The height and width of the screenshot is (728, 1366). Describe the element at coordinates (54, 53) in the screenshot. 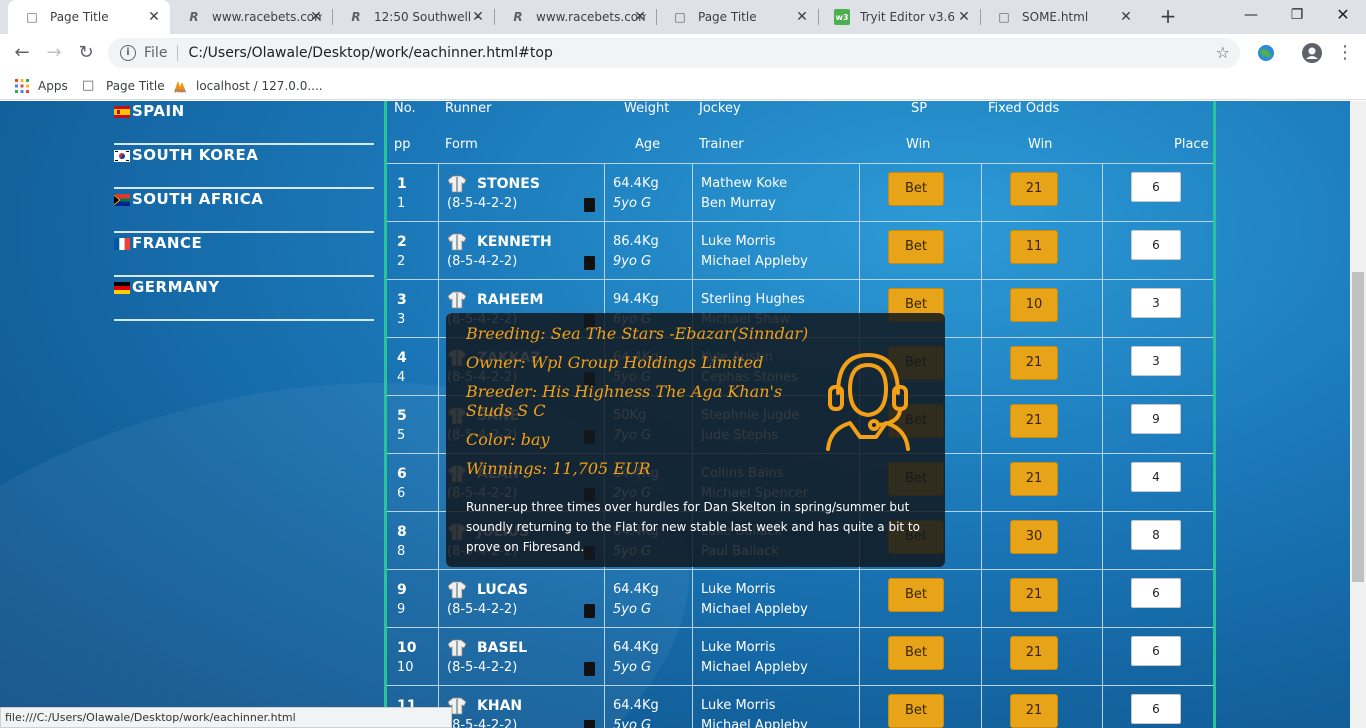

I see `forward-arrow-icon: →` at that location.